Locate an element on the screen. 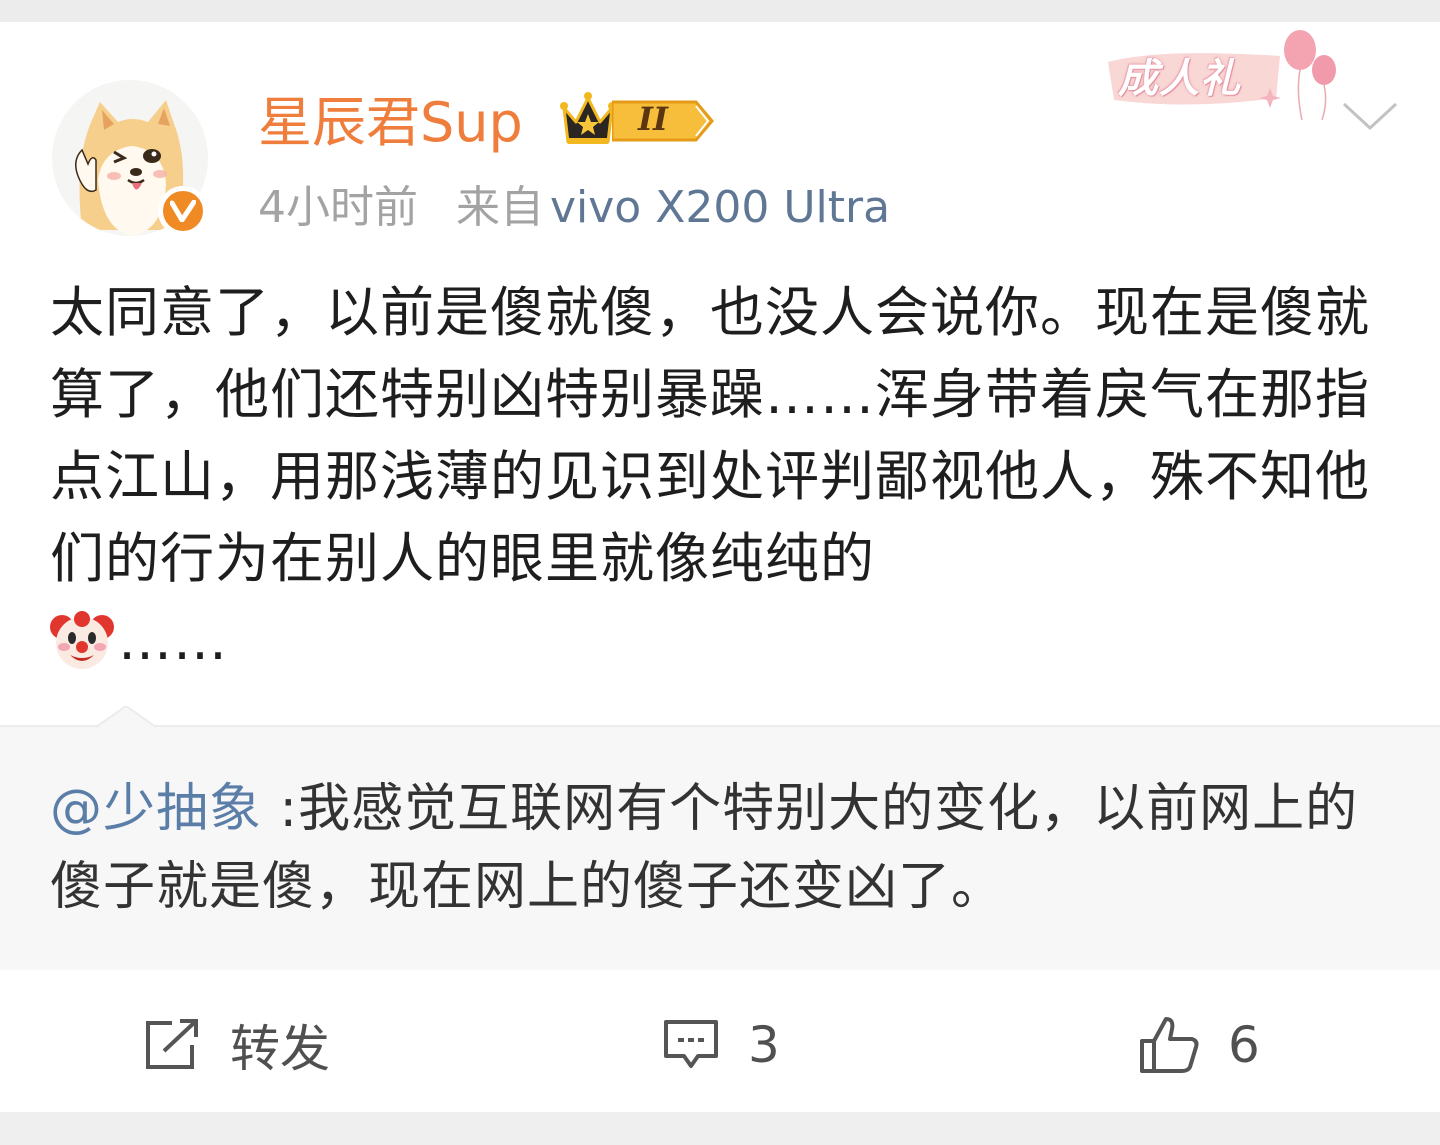 The height and width of the screenshot is (1145, 1440). comment-count: 3 is located at coordinates (764, 1045).